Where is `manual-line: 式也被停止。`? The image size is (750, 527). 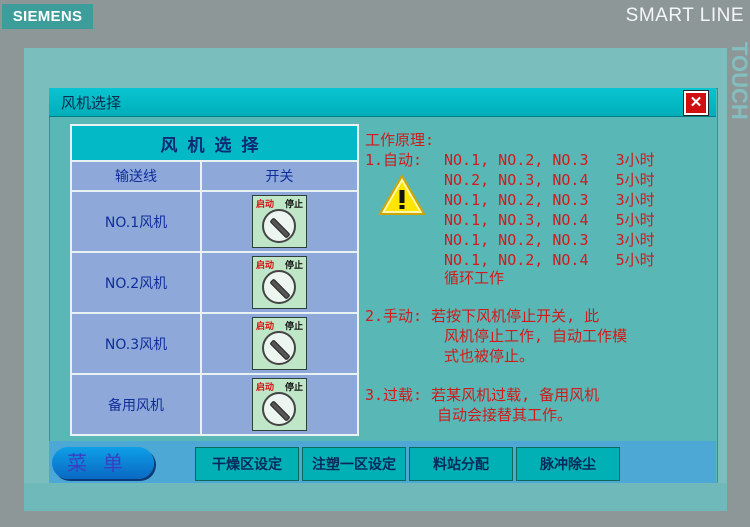 manual-line: 式也被停止。 is located at coordinates (489, 356).